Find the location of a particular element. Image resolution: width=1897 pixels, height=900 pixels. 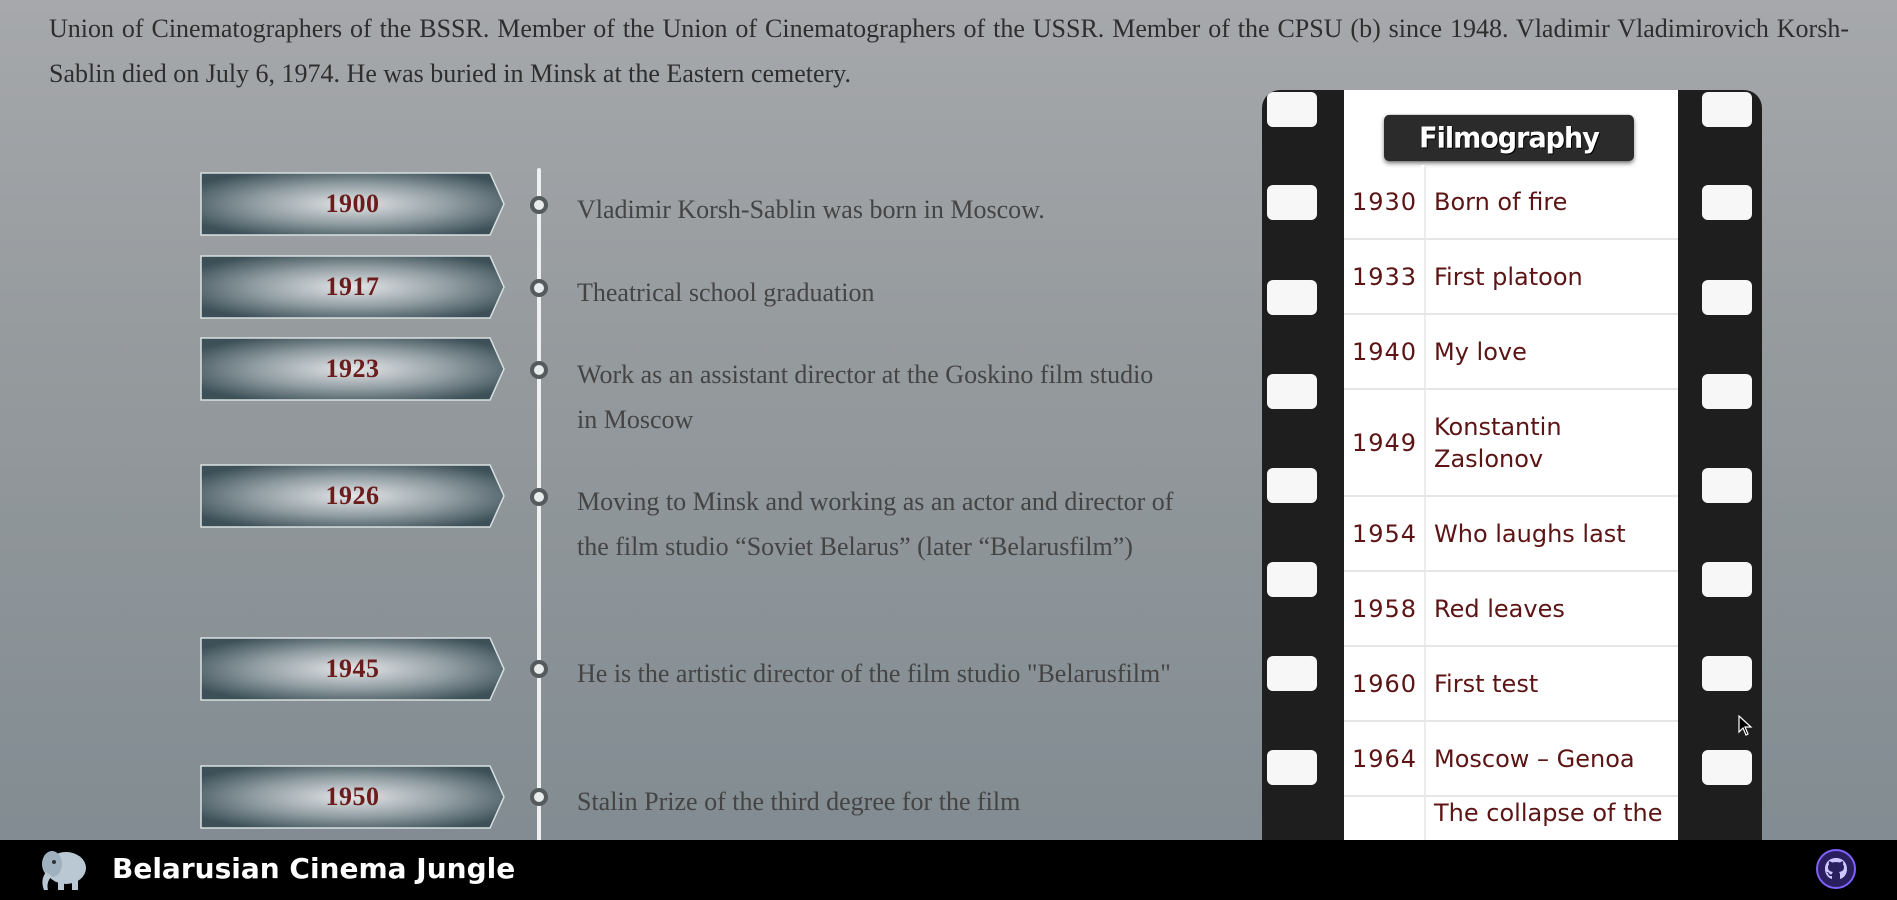

list-item: 1940 My love is located at coordinates (1511, 352).